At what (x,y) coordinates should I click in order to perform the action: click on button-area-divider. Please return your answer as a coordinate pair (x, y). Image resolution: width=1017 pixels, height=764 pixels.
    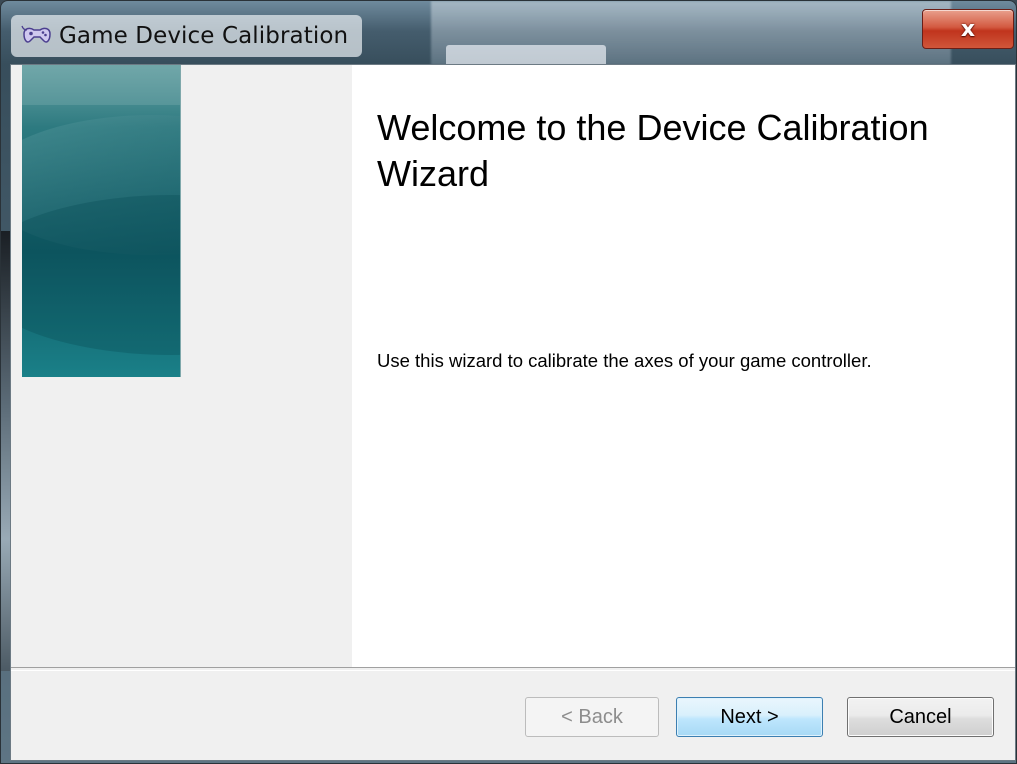
    Looking at the image, I should click on (513, 669).